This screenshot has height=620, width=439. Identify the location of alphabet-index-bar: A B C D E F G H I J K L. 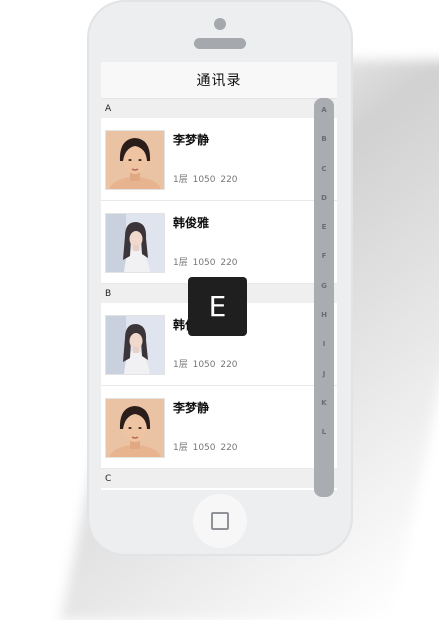
(324, 297).